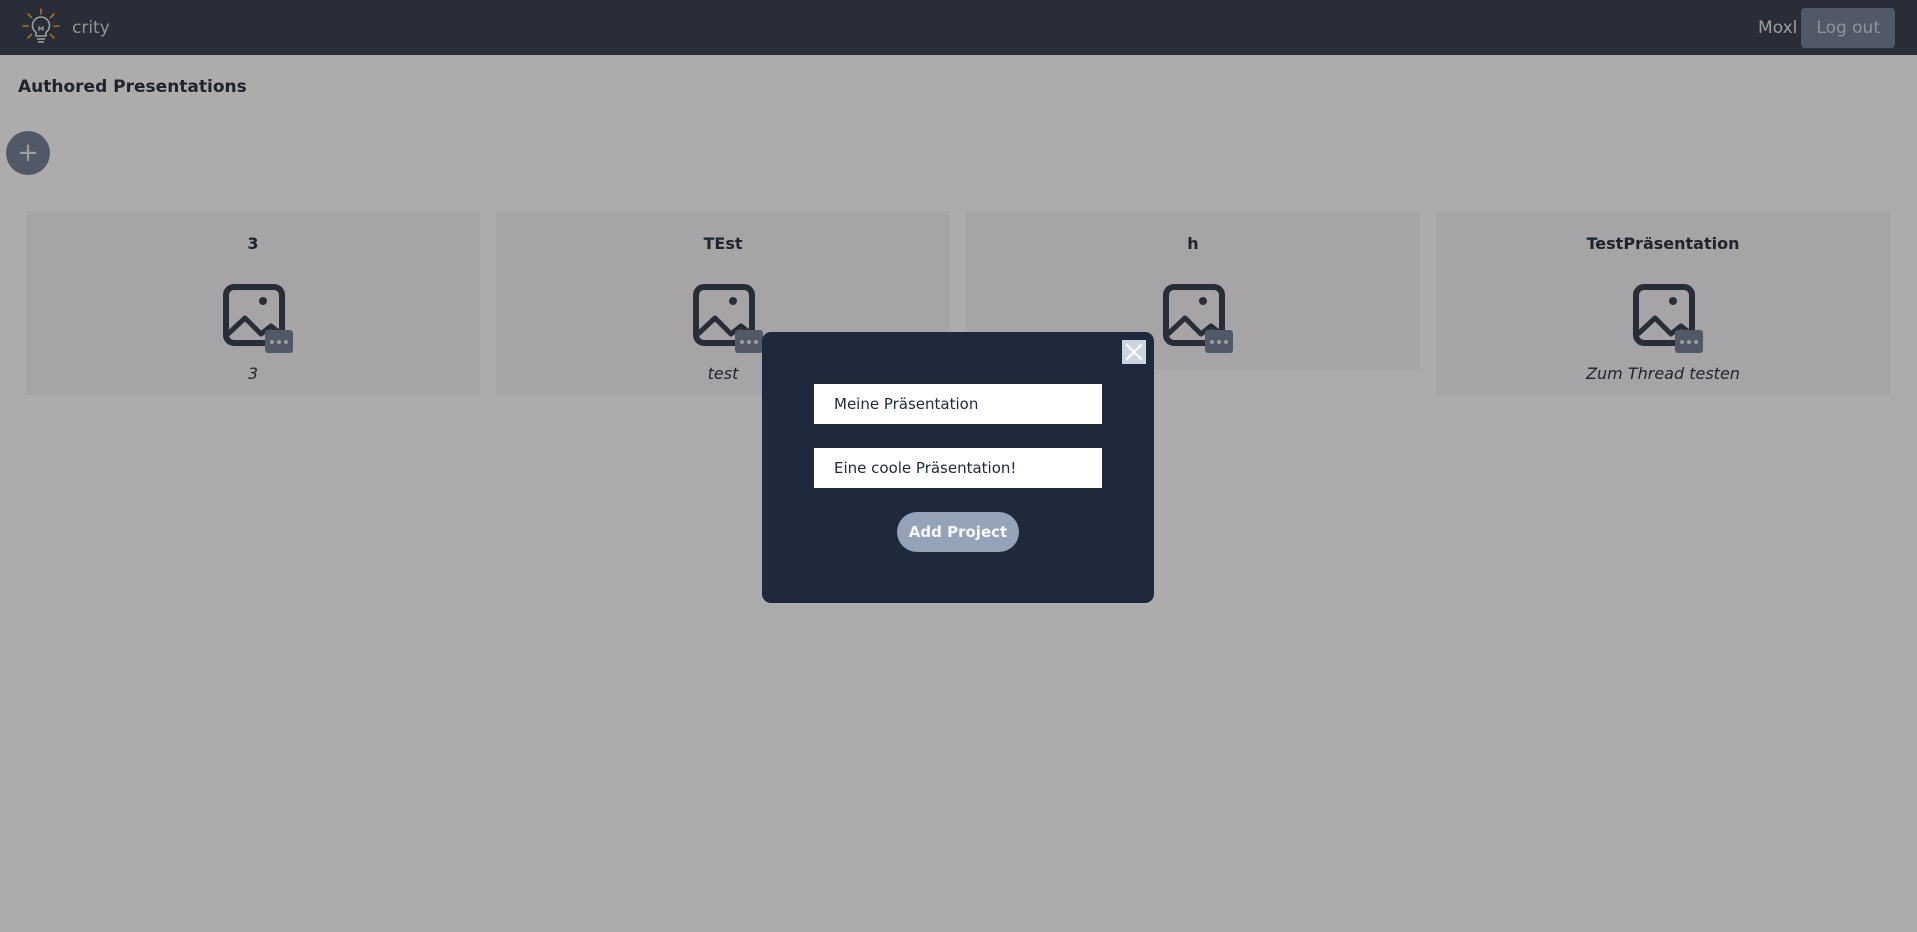 Image resolution: width=1917 pixels, height=932 pixels. I want to click on add-project-button: Add Project, so click(958, 532).